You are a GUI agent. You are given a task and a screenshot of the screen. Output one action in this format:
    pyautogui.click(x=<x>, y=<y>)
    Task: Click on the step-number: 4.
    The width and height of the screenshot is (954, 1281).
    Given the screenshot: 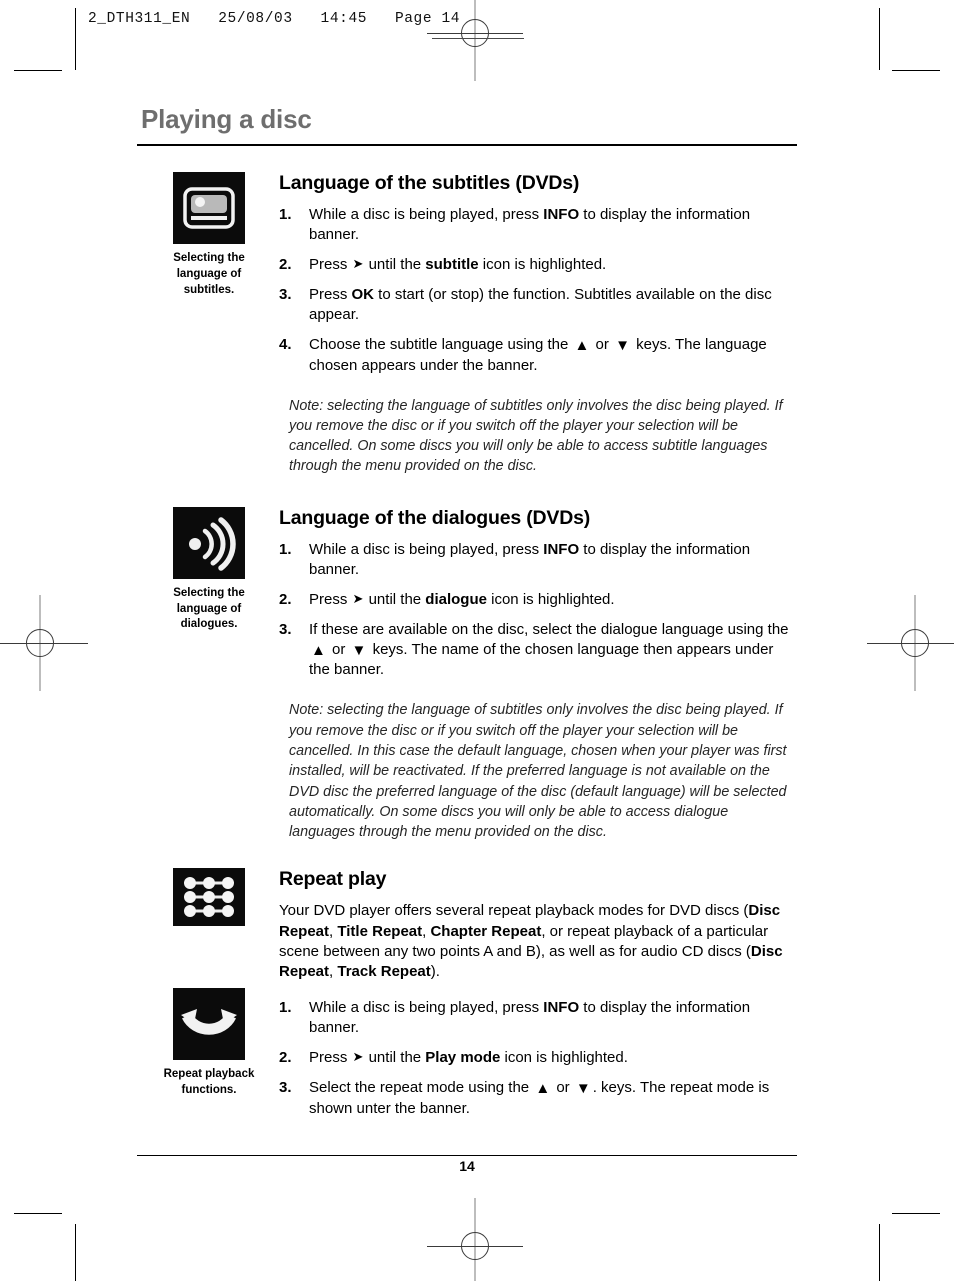 What is the action you would take?
    pyautogui.click(x=285, y=344)
    